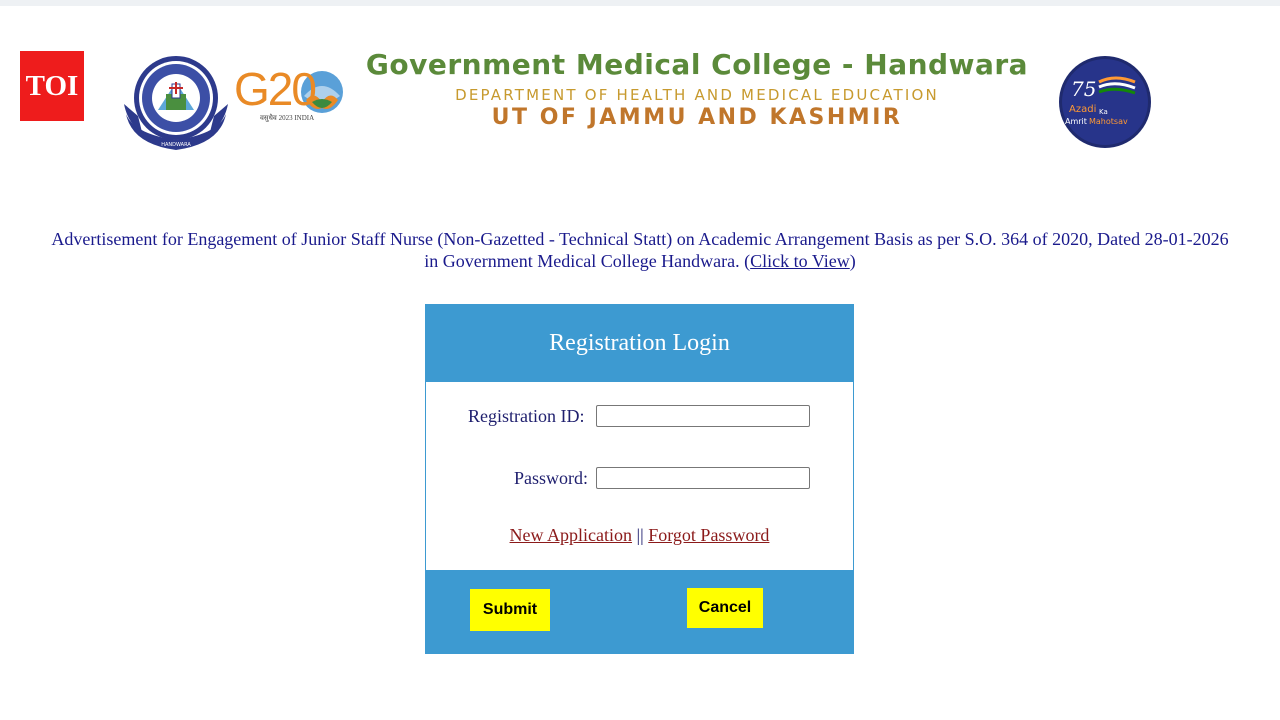 This screenshot has width=1280, height=720. Describe the element at coordinates (640, 3) in the screenshot. I see `top-strip` at that location.